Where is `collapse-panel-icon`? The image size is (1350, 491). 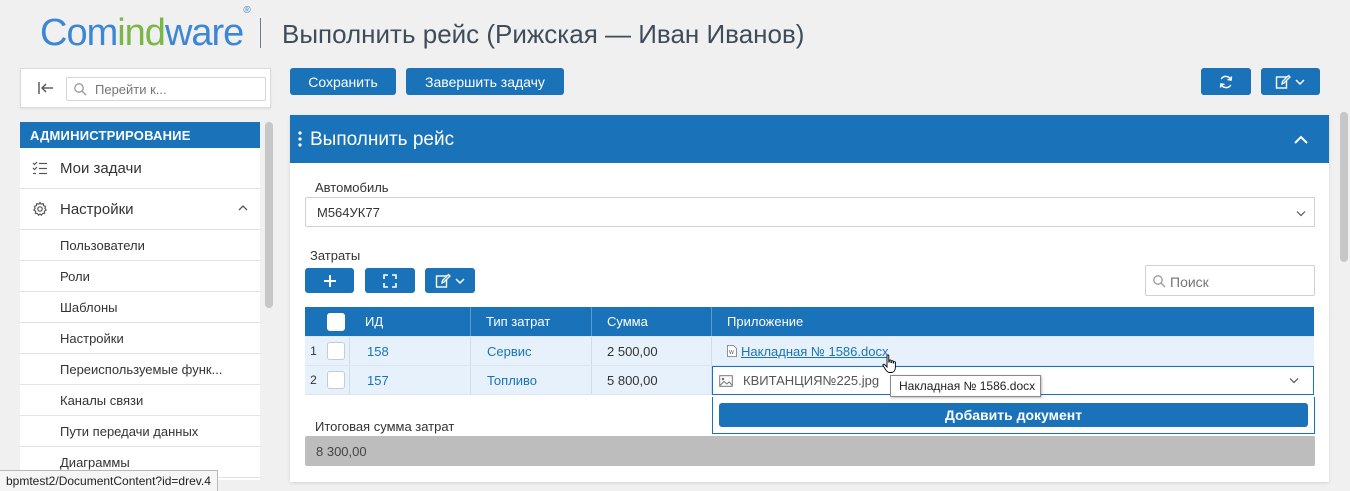 collapse-panel-icon is located at coordinates (1301, 139).